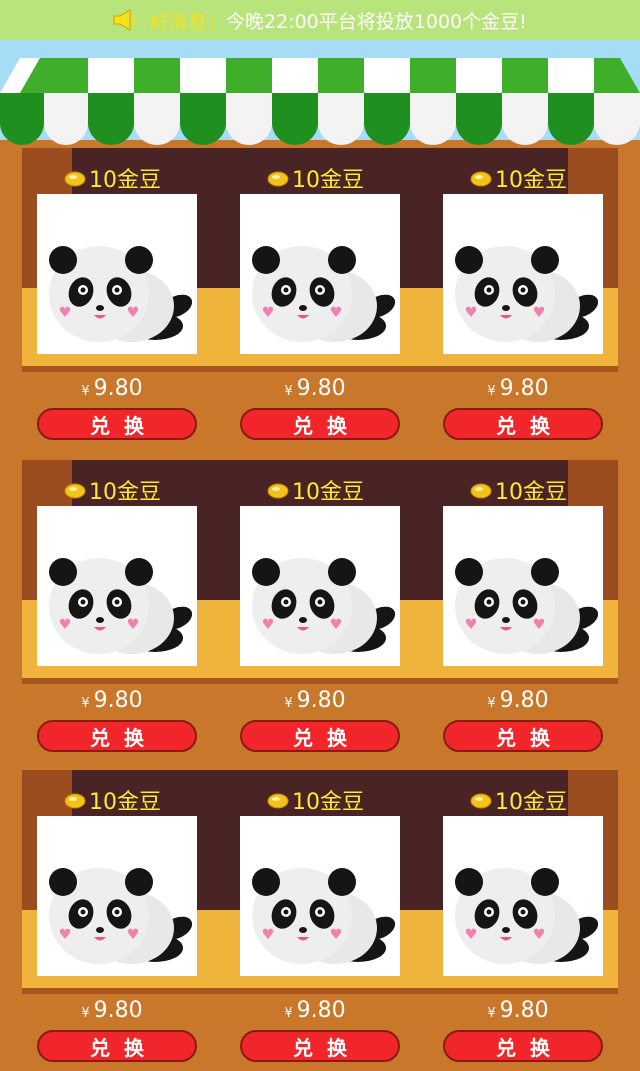 The width and height of the screenshot is (640, 1071). I want to click on notice-text: 今晚22:00平台将投放1000个金豆!, so click(376, 21).